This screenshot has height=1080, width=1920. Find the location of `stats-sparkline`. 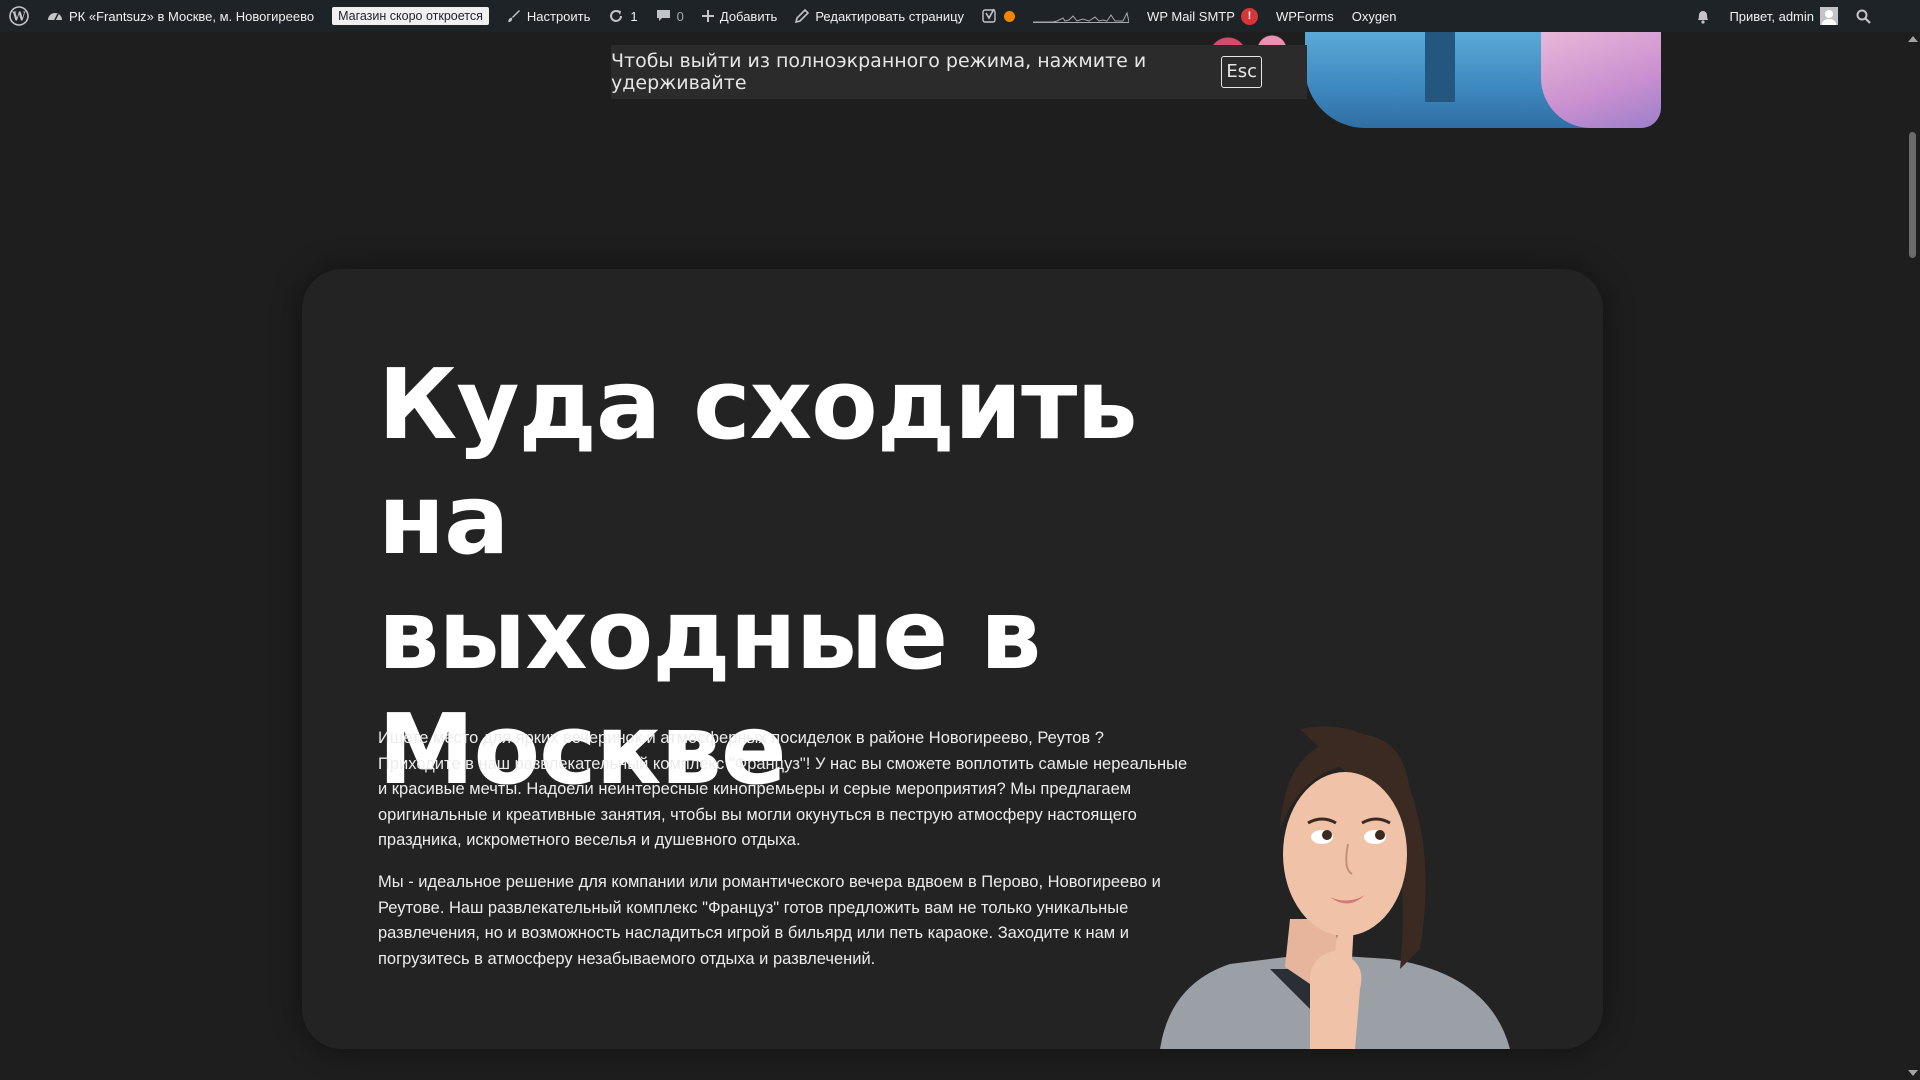

stats-sparkline is located at coordinates (1081, 16).